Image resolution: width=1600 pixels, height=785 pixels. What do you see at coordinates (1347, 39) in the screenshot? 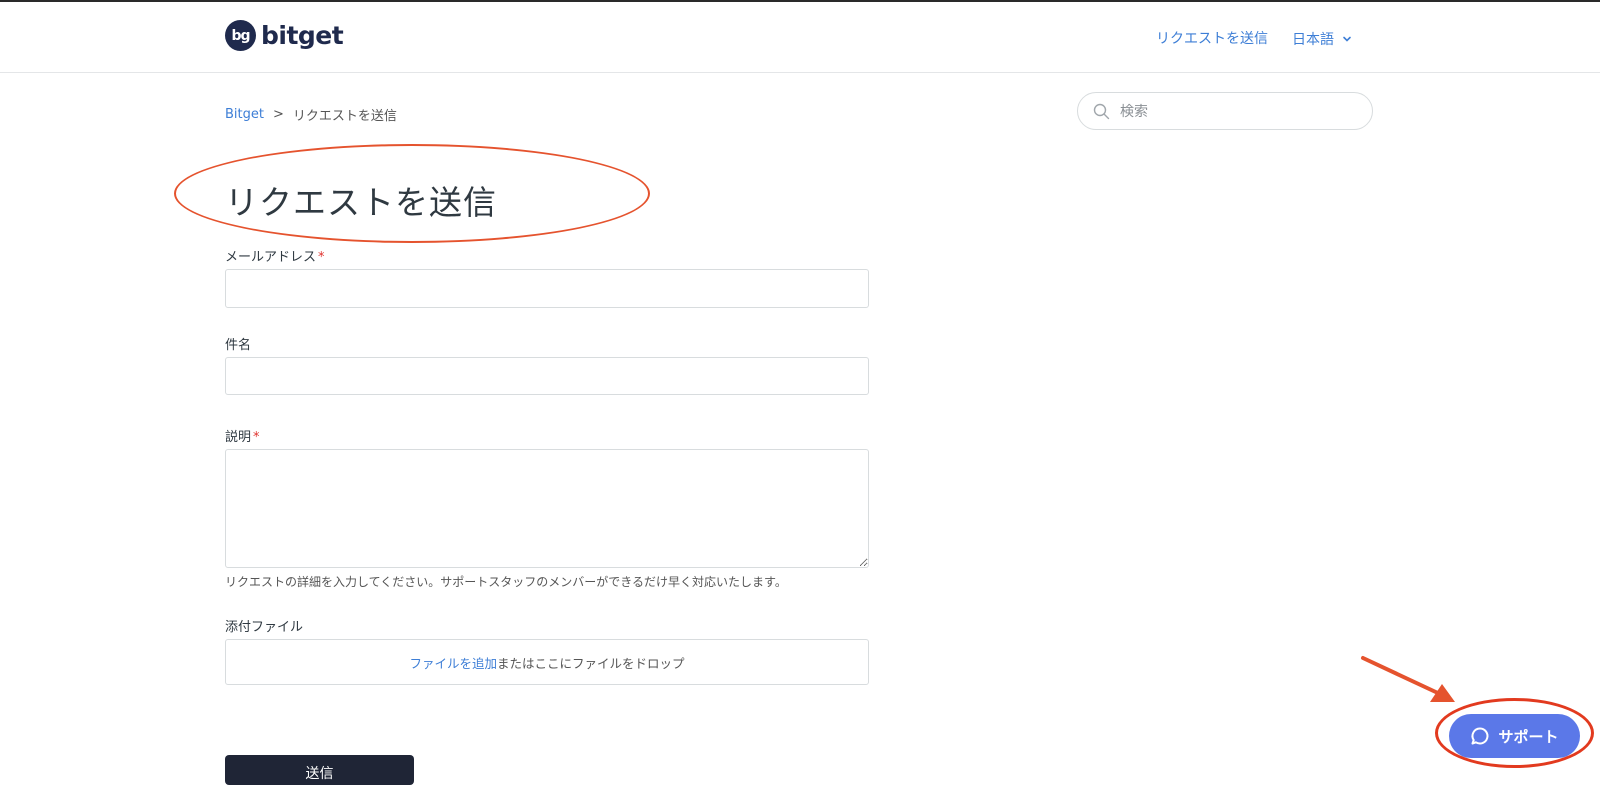
I see `chevron-down-icon` at bounding box center [1347, 39].